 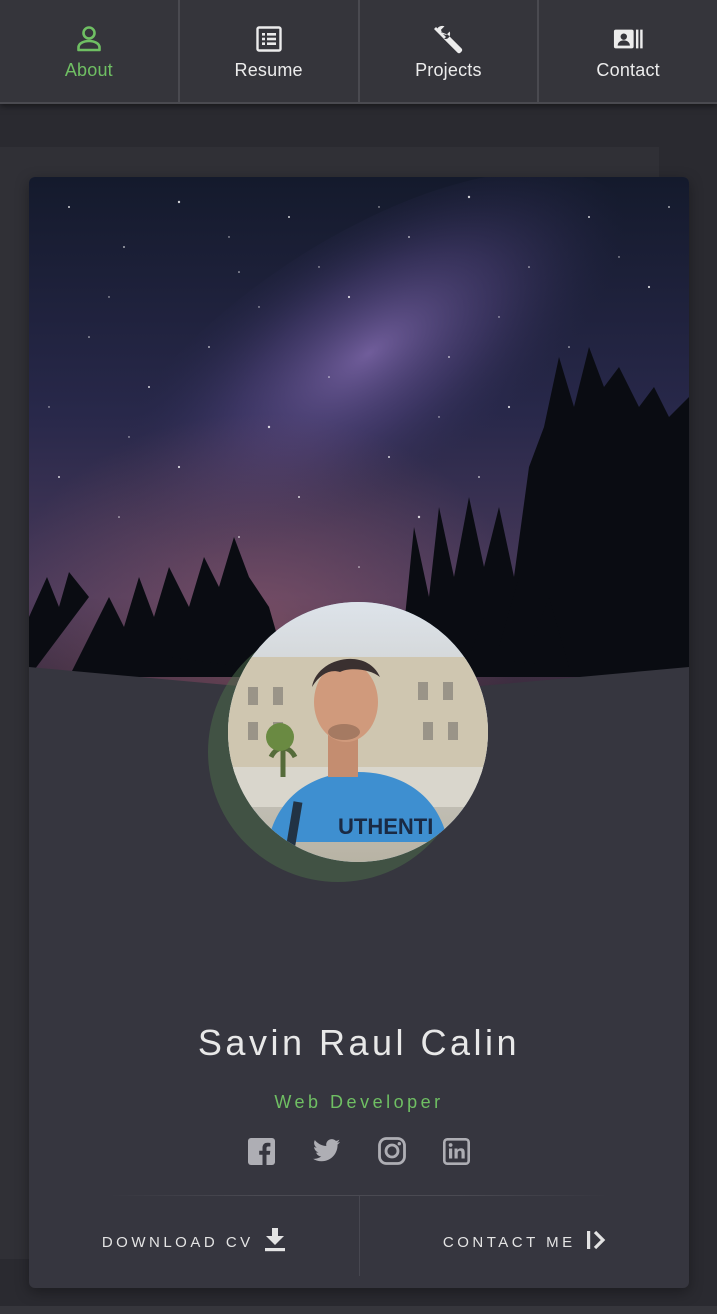 I want to click on avatar-container: UTHENTI, so click(x=348, y=742).